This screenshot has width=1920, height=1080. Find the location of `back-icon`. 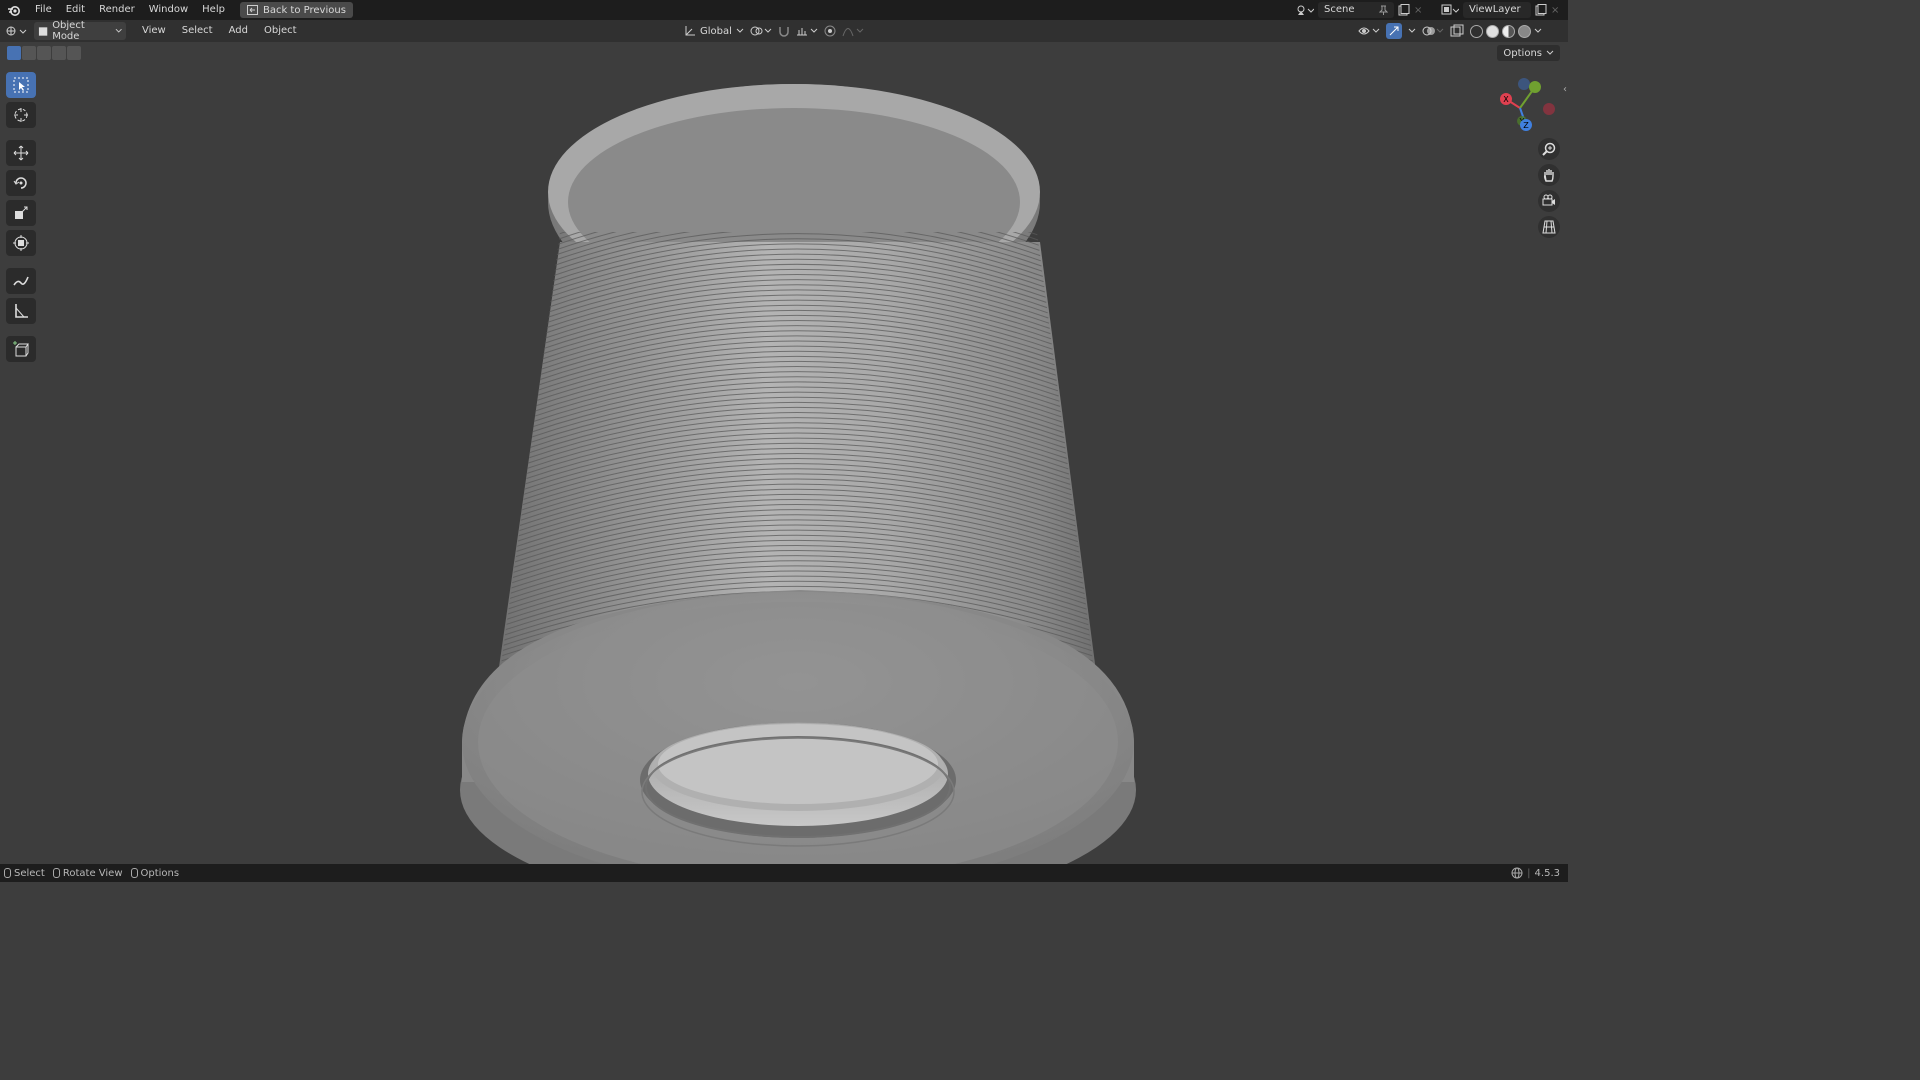

back-icon is located at coordinates (252, 10).